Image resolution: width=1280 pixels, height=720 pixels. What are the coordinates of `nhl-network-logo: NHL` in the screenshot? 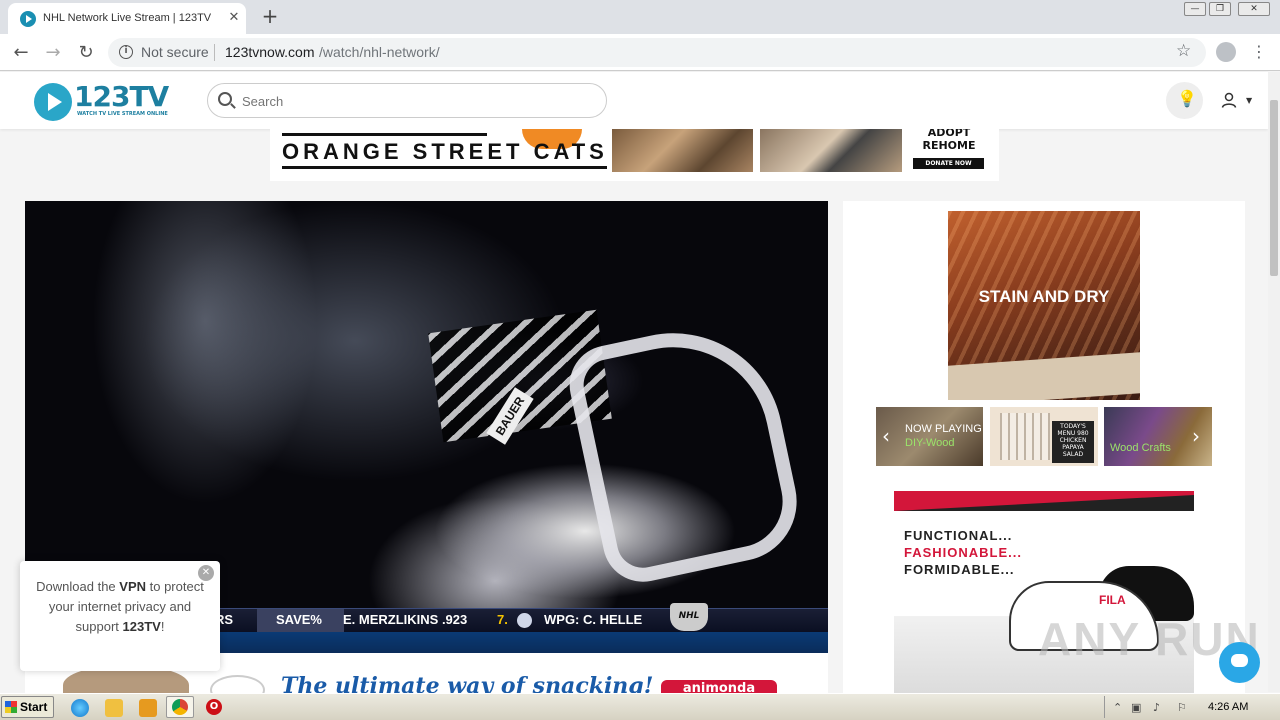 It's located at (689, 617).